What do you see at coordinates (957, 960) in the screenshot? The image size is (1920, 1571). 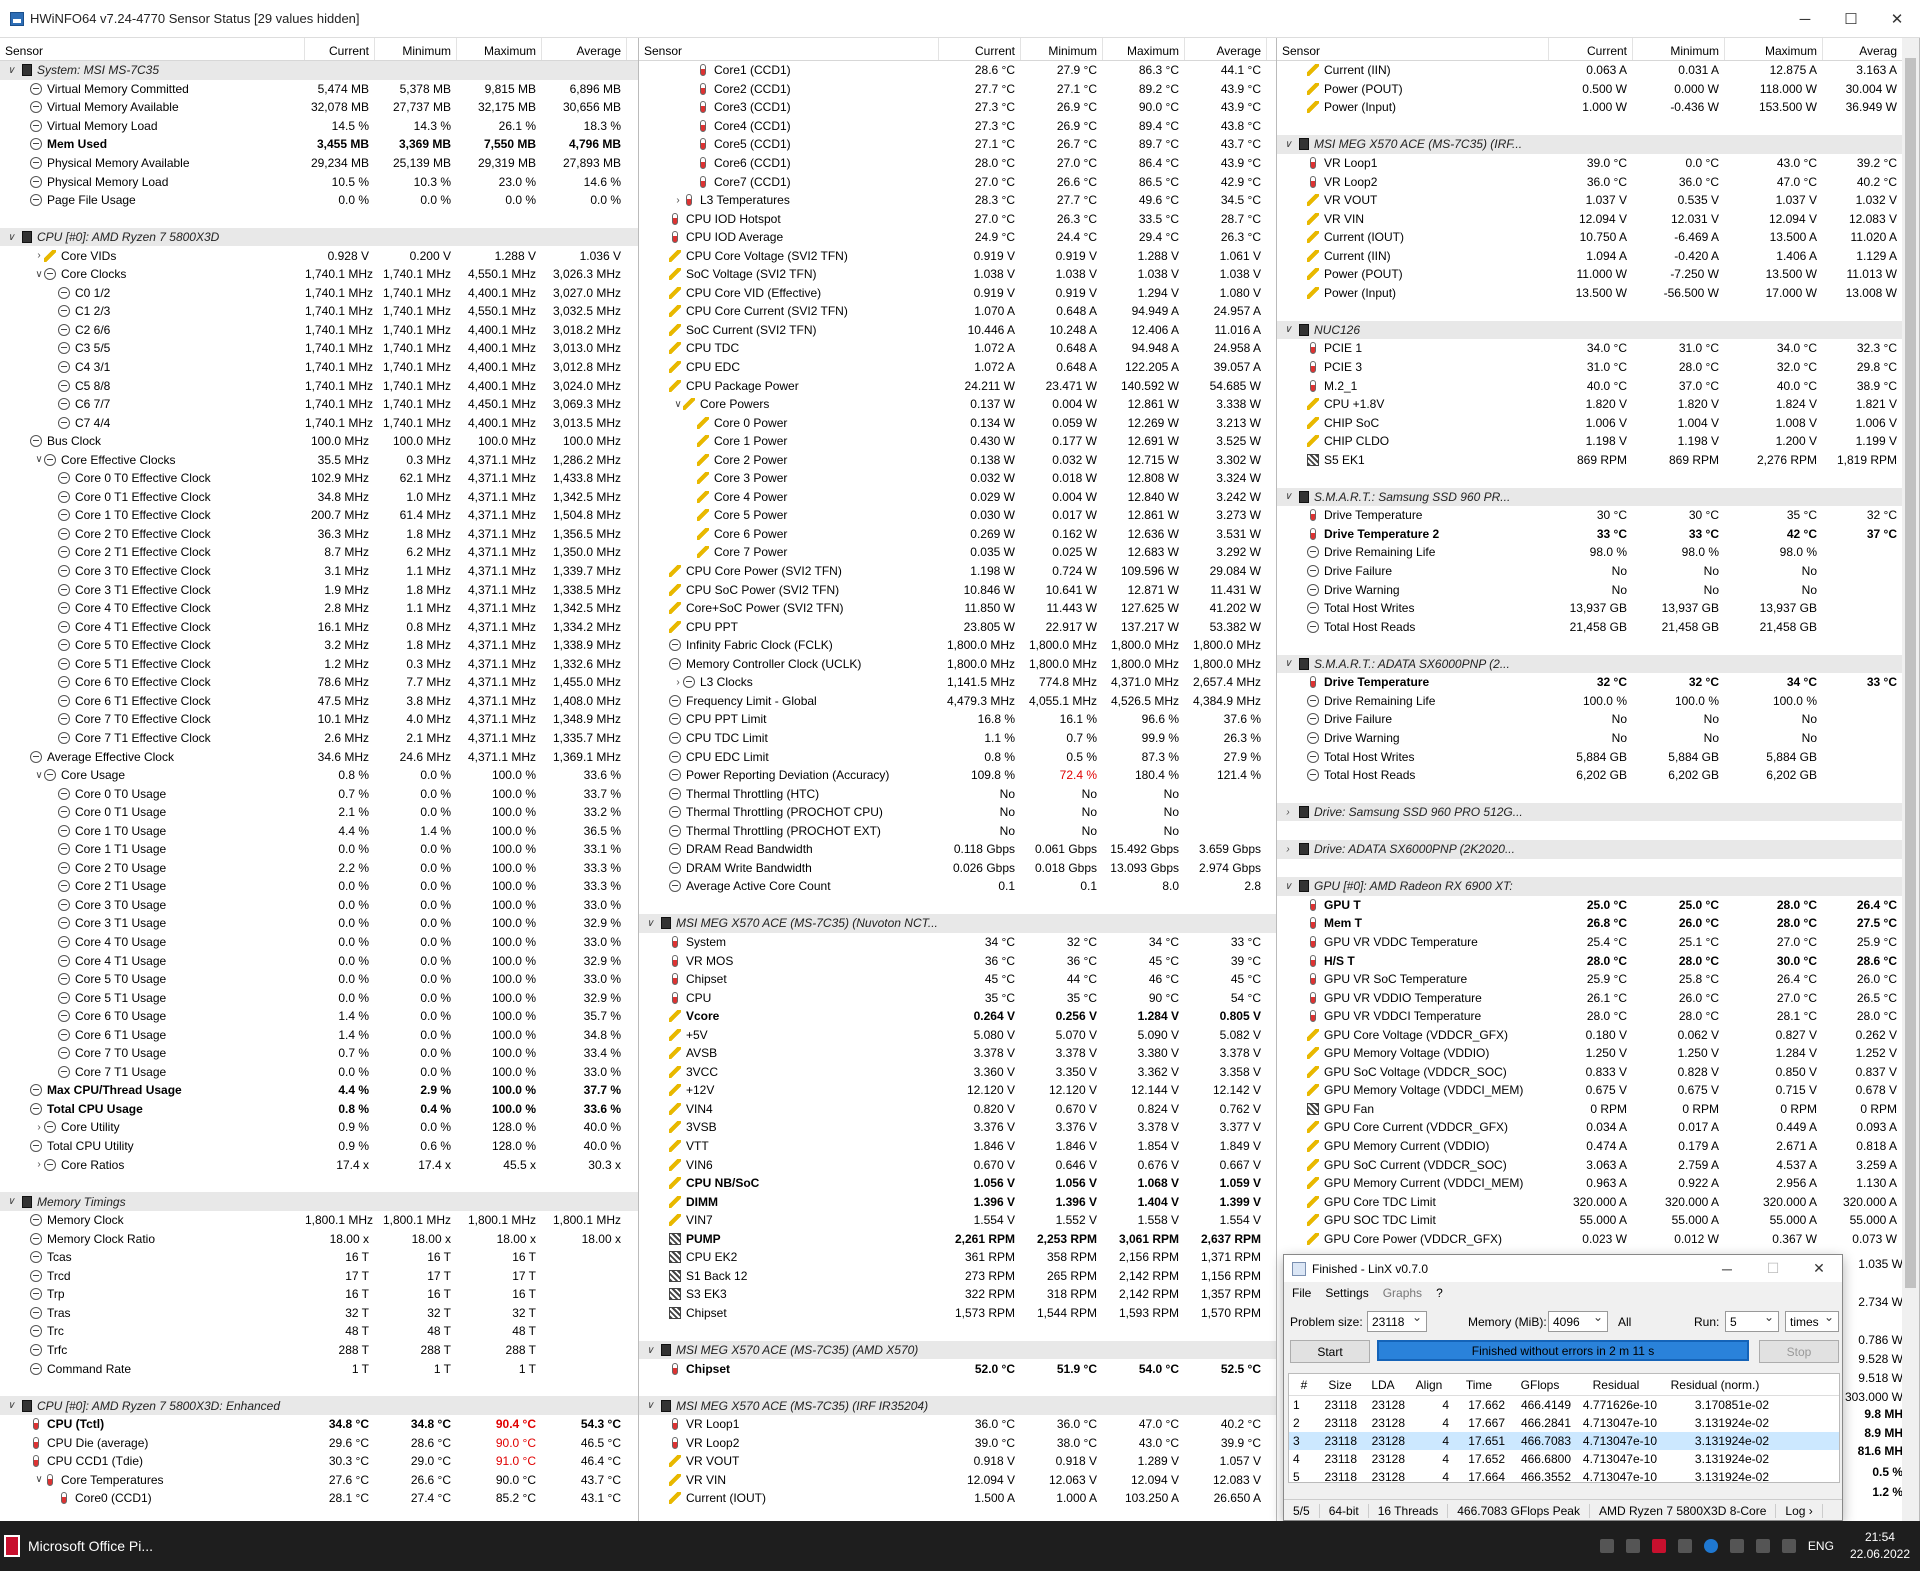 I see `sensor-row-vr-mos: VR MOS 36 °C 36 °C 45 °C 39 °C` at bounding box center [957, 960].